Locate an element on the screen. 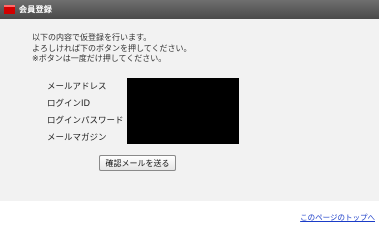 The height and width of the screenshot is (240, 379). login-id-label: ログインID is located at coordinates (69, 104).